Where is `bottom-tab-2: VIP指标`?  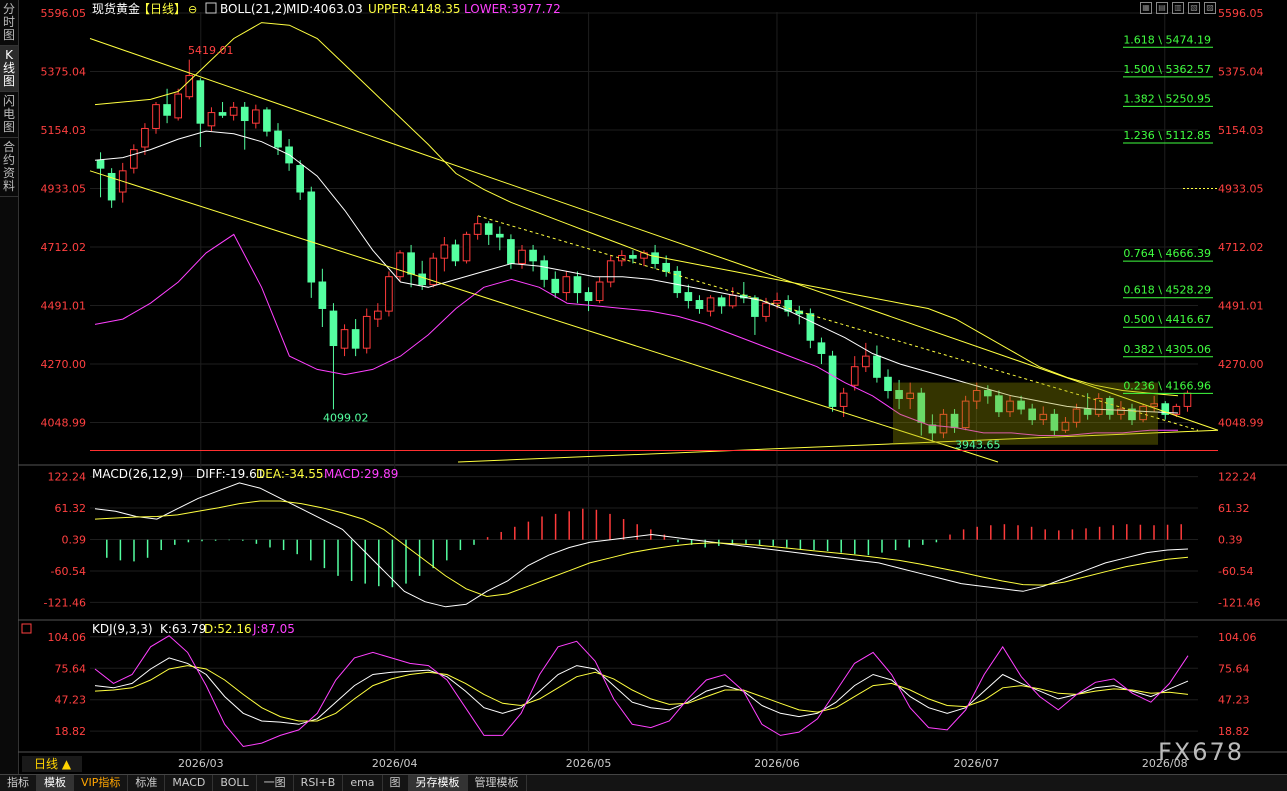
bottom-tab-2: VIP指标 is located at coordinates (101, 783).